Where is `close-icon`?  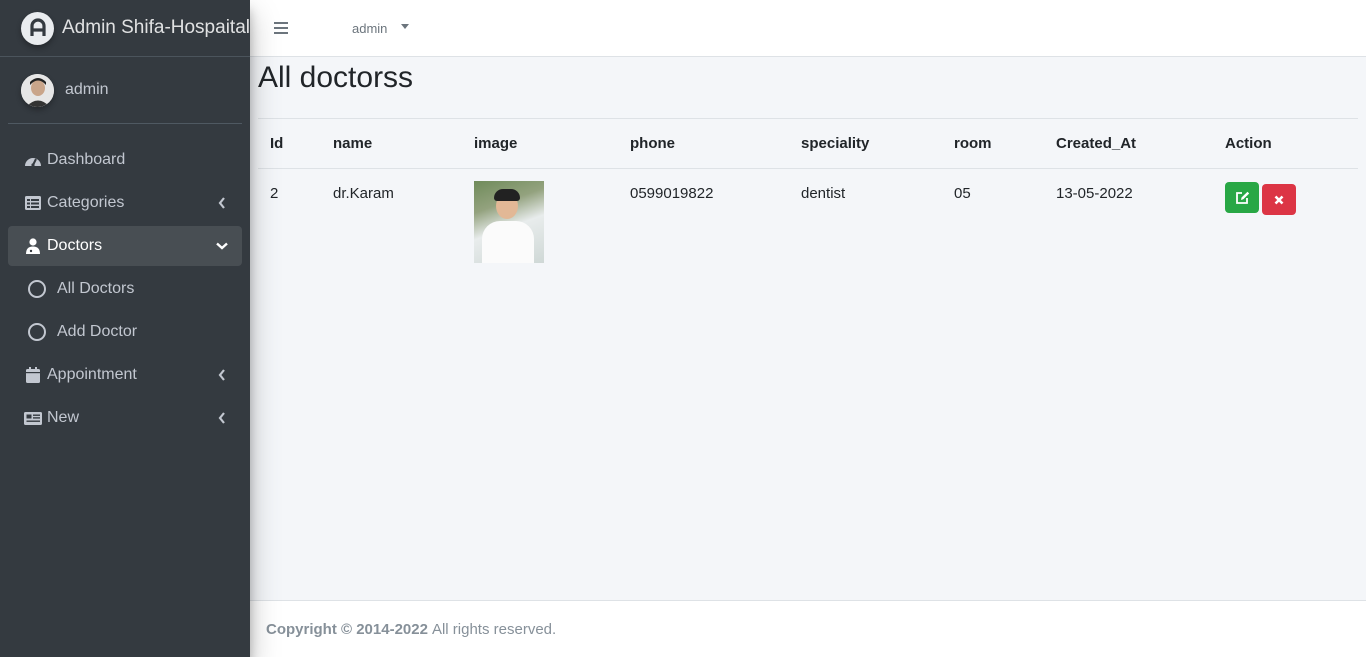 close-icon is located at coordinates (1279, 199).